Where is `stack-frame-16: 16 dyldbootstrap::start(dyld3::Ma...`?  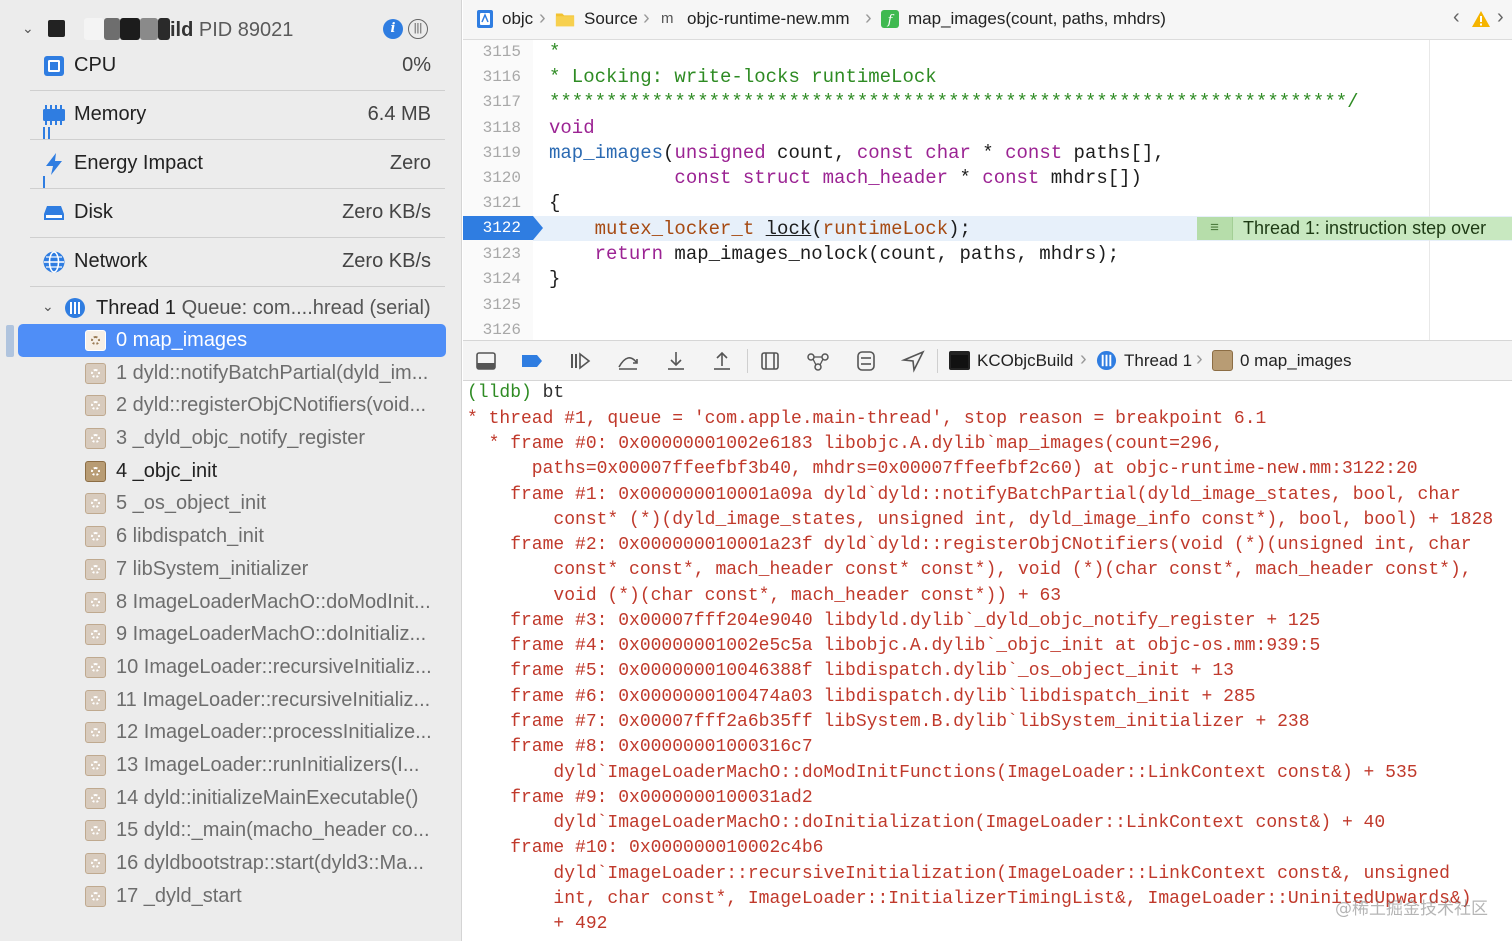 stack-frame-16: 16 dyldbootstrap::start(dyld3::Ma... is located at coordinates (232, 863).